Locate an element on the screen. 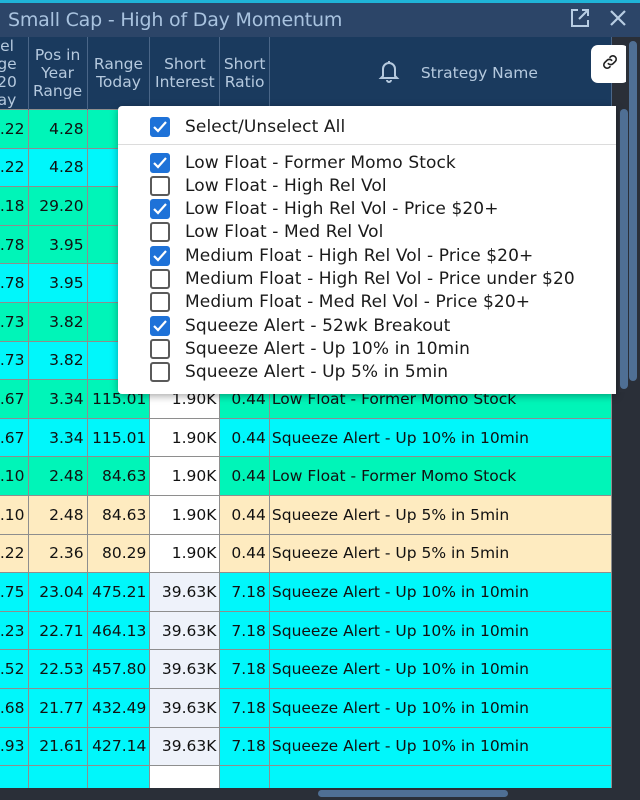  col-header-short-ratio: Short Ratio is located at coordinates (244, 73).